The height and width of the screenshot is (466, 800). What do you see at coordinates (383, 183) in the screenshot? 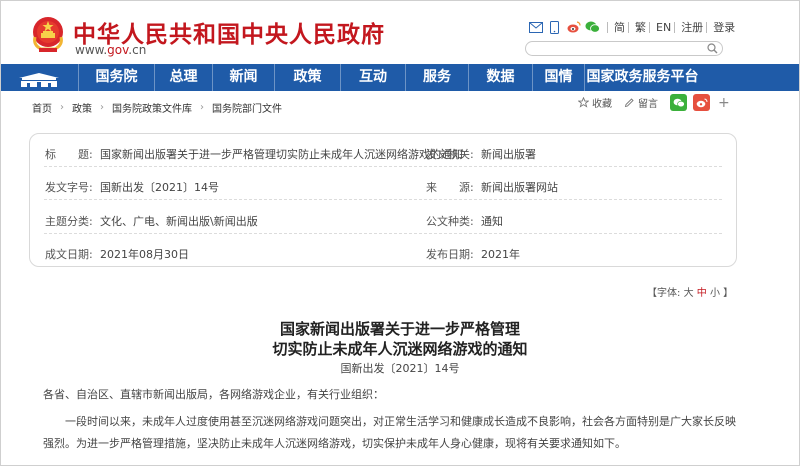
I see `info-row: 发文字号: 国新出发〔2021〕14号 来 源: 新闻出版署网站` at bounding box center [383, 183].